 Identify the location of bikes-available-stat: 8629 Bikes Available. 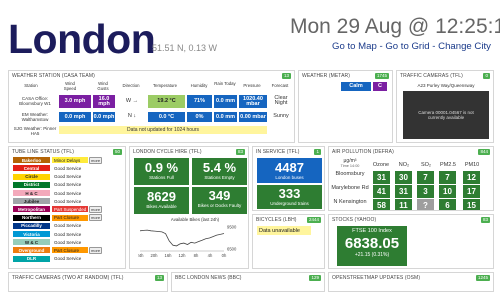
(161, 200).